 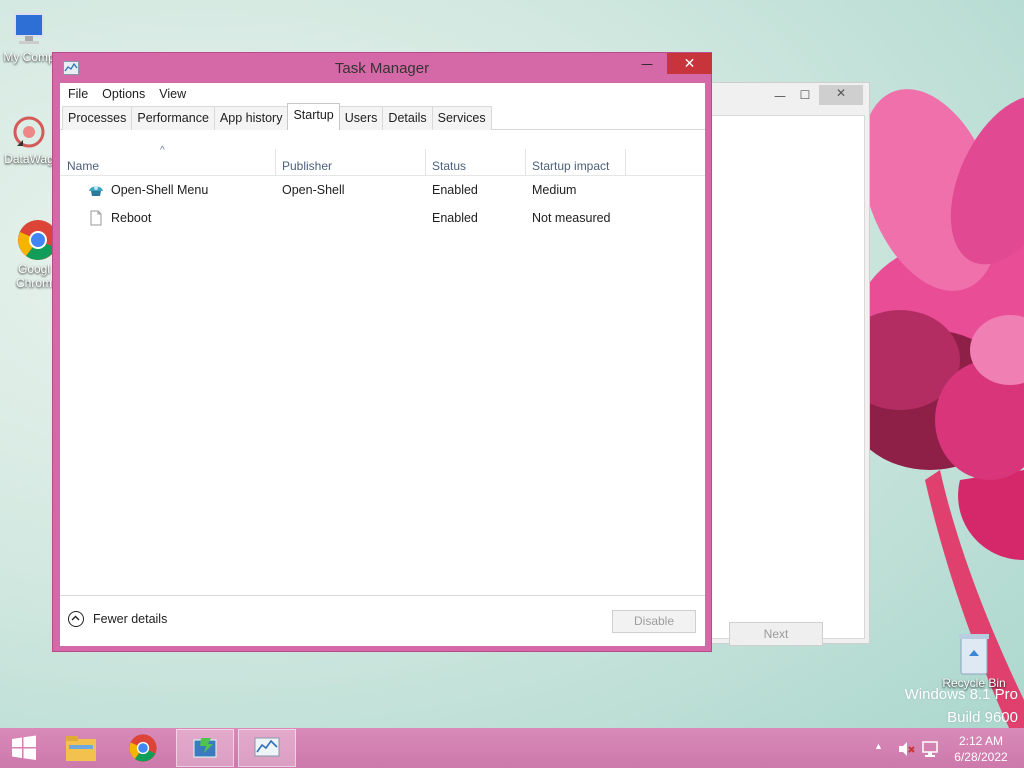 I want to click on open-shell-setup-icon, so click(x=205, y=748).